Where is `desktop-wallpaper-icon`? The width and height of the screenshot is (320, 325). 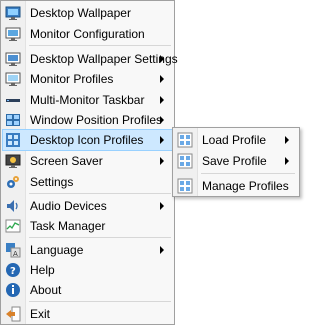
desktop-wallpaper-icon is located at coordinates (13, 13).